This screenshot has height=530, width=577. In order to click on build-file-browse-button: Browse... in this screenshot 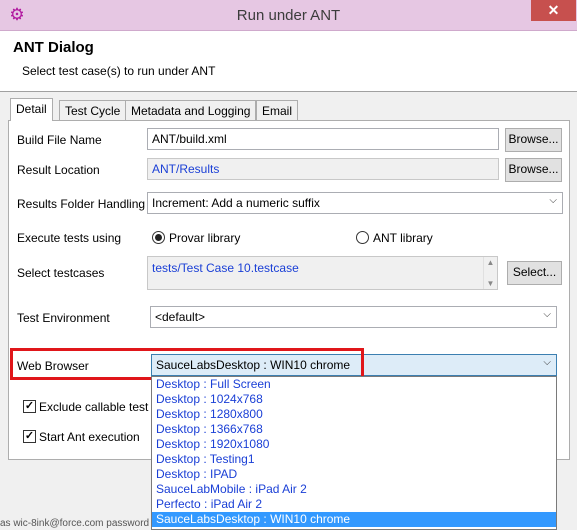, I will do `click(533, 140)`.